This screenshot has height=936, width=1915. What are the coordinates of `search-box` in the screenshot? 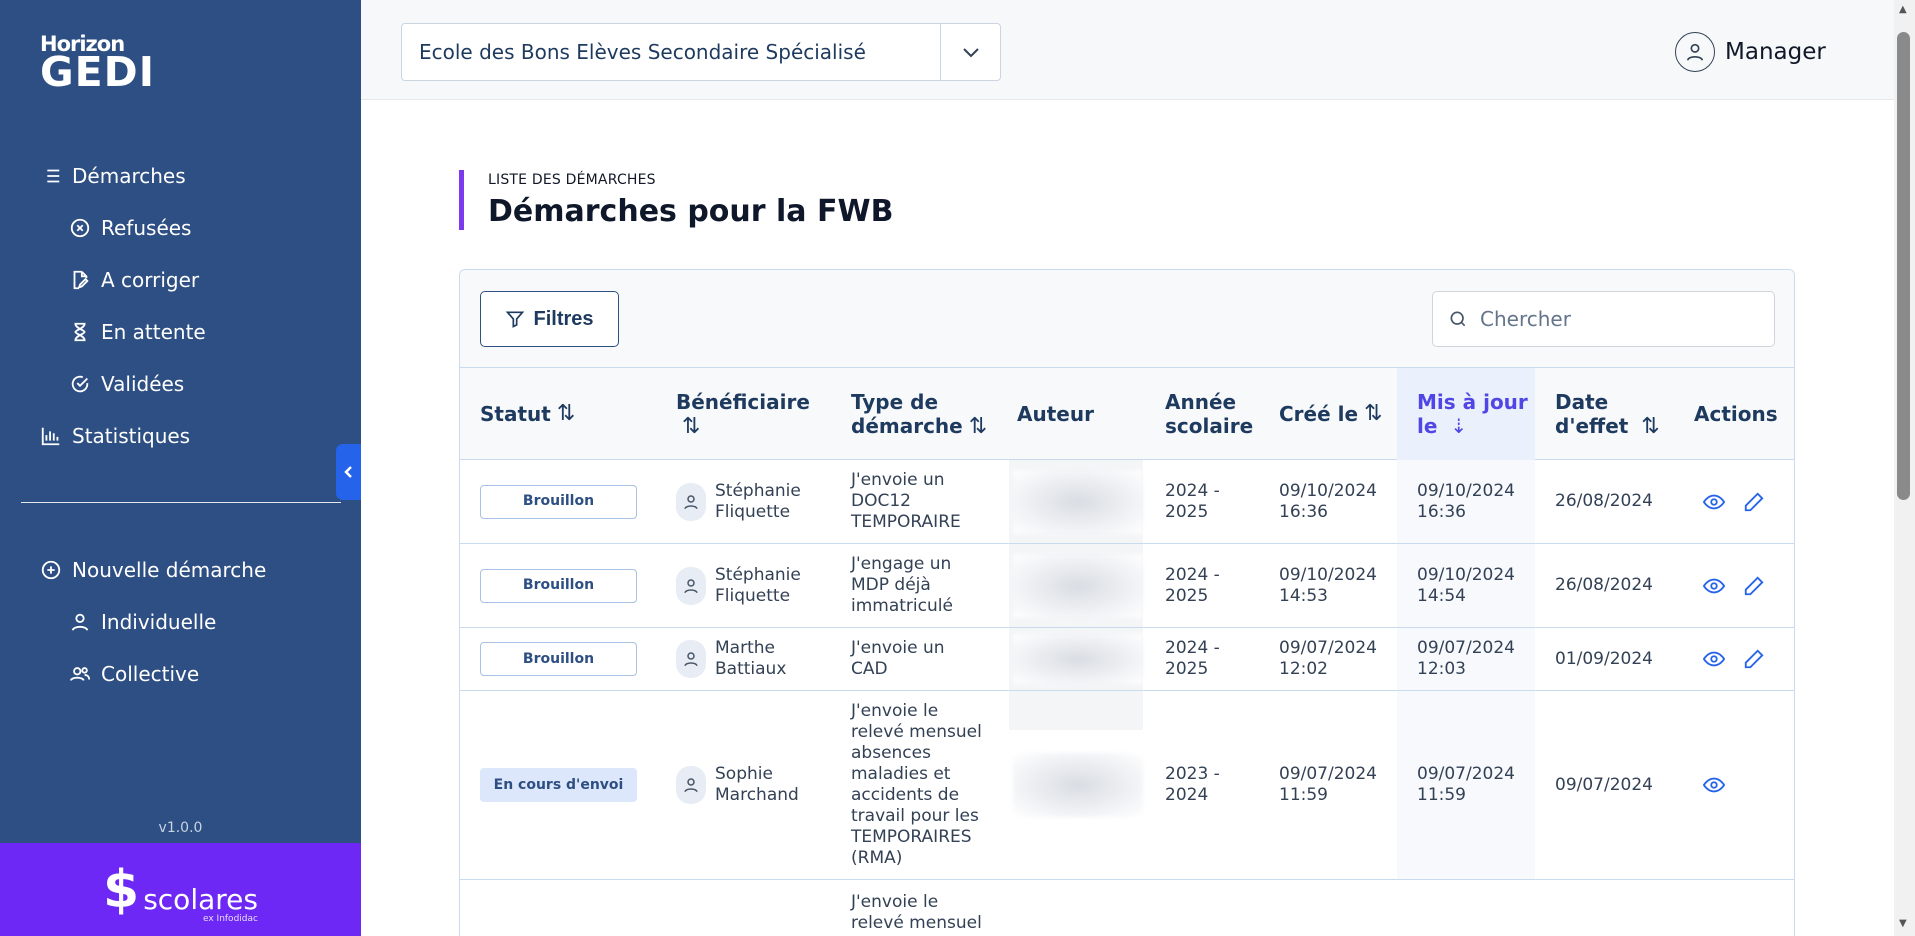 It's located at (1603, 319).